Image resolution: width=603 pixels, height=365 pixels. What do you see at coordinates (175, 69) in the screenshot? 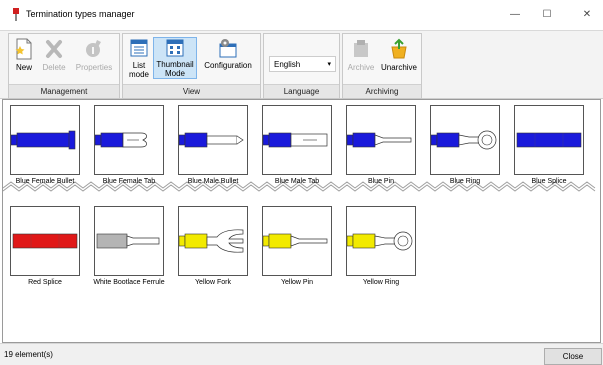
I see `thumbnail-mode-label: Thumbnail Mode` at bounding box center [175, 69].